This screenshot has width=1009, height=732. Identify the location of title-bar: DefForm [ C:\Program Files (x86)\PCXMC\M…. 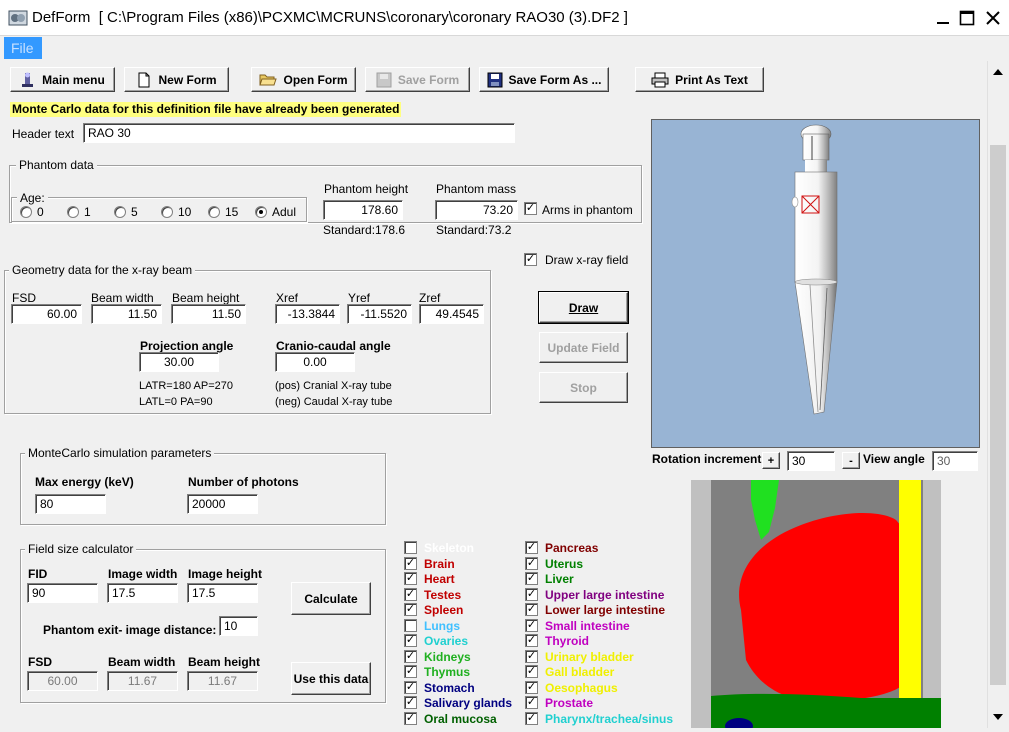
(504, 18).